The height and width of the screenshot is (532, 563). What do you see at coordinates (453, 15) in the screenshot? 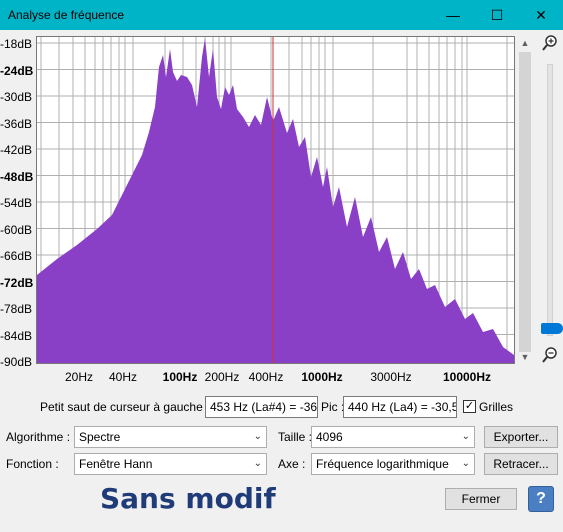
I see `minimize-button: —` at bounding box center [453, 15].